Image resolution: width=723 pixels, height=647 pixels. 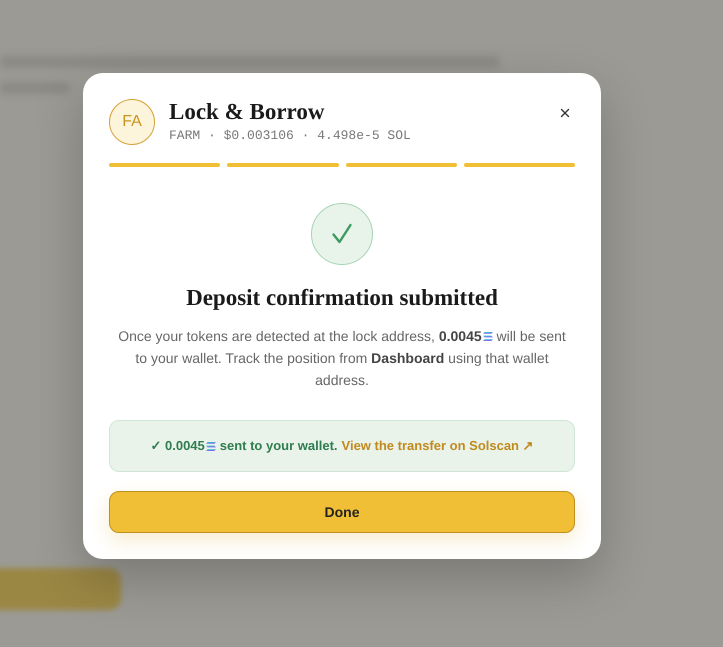 I want to click on sent-amount: ✓ 0.0045, so click(x=177, y=446).